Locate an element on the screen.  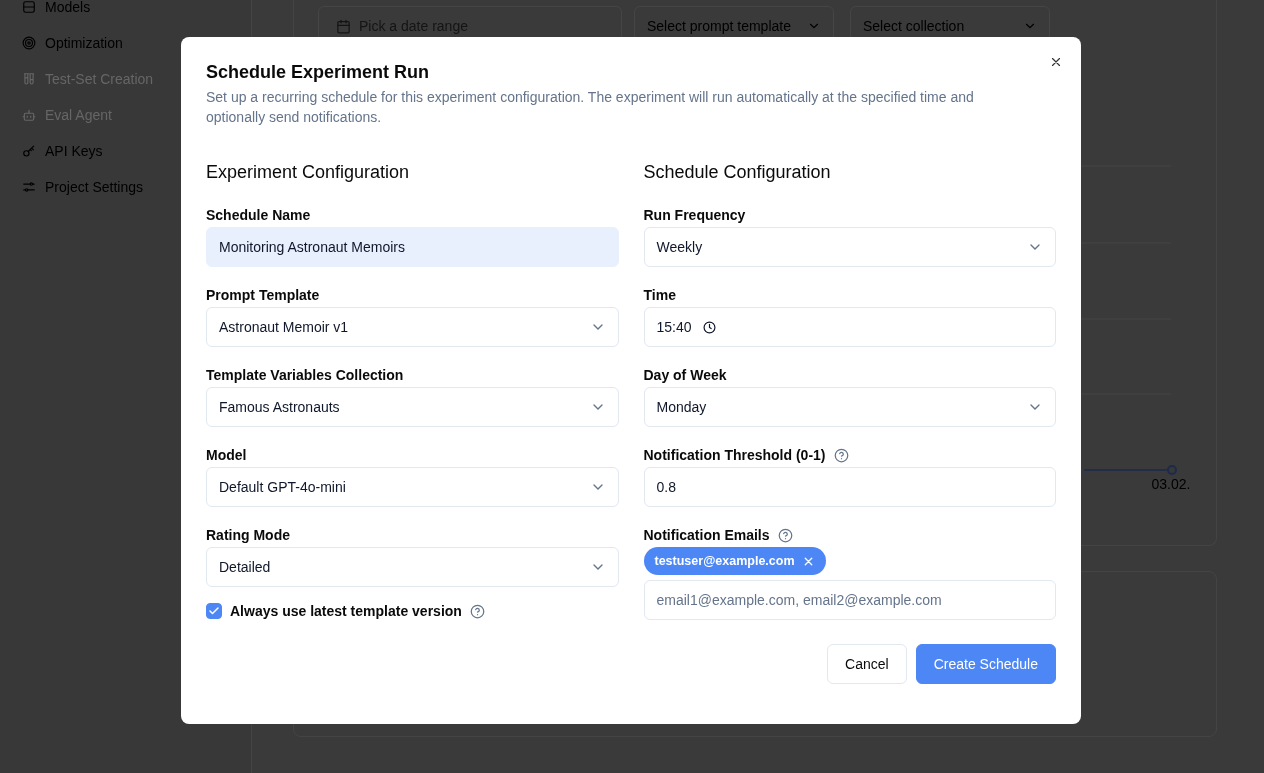
robot-icon is located at coordinates (29, 115).